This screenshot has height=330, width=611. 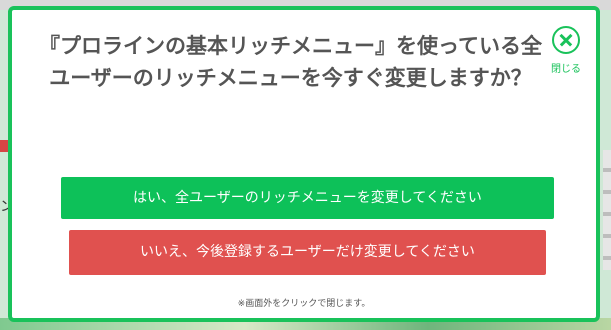 What do you see at coordinates (4, 207) in the screenshot?
I see `background-text-fragment: ン` at bounding box center [4, 207].